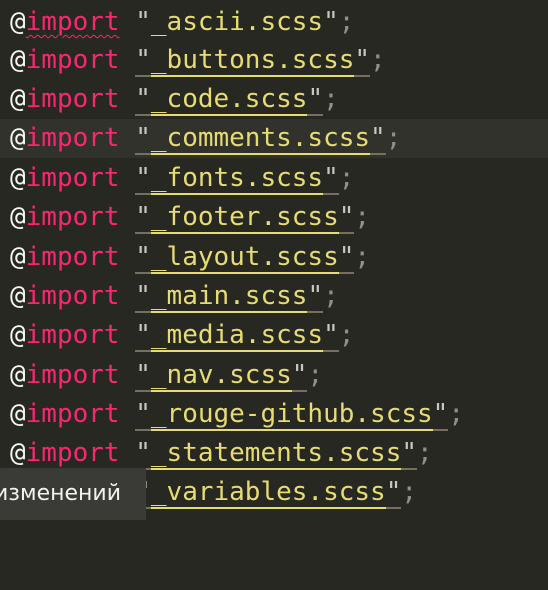 Image resolution: width=548 pixels, height=590 pixels. What do you see at coordinates (229, 100) in the screenshot?
I see `file-path-link: _code.scss` at bounding box center [229, 100].